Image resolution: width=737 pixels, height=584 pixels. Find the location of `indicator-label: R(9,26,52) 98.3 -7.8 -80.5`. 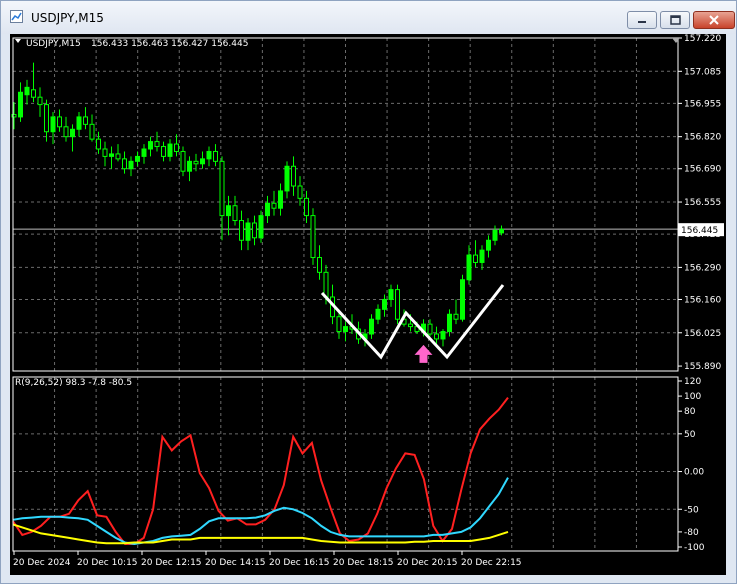

indicator-label: R(9,26,52) 98.3 -7.8 -80.5 is located at coordinates (73, 383).